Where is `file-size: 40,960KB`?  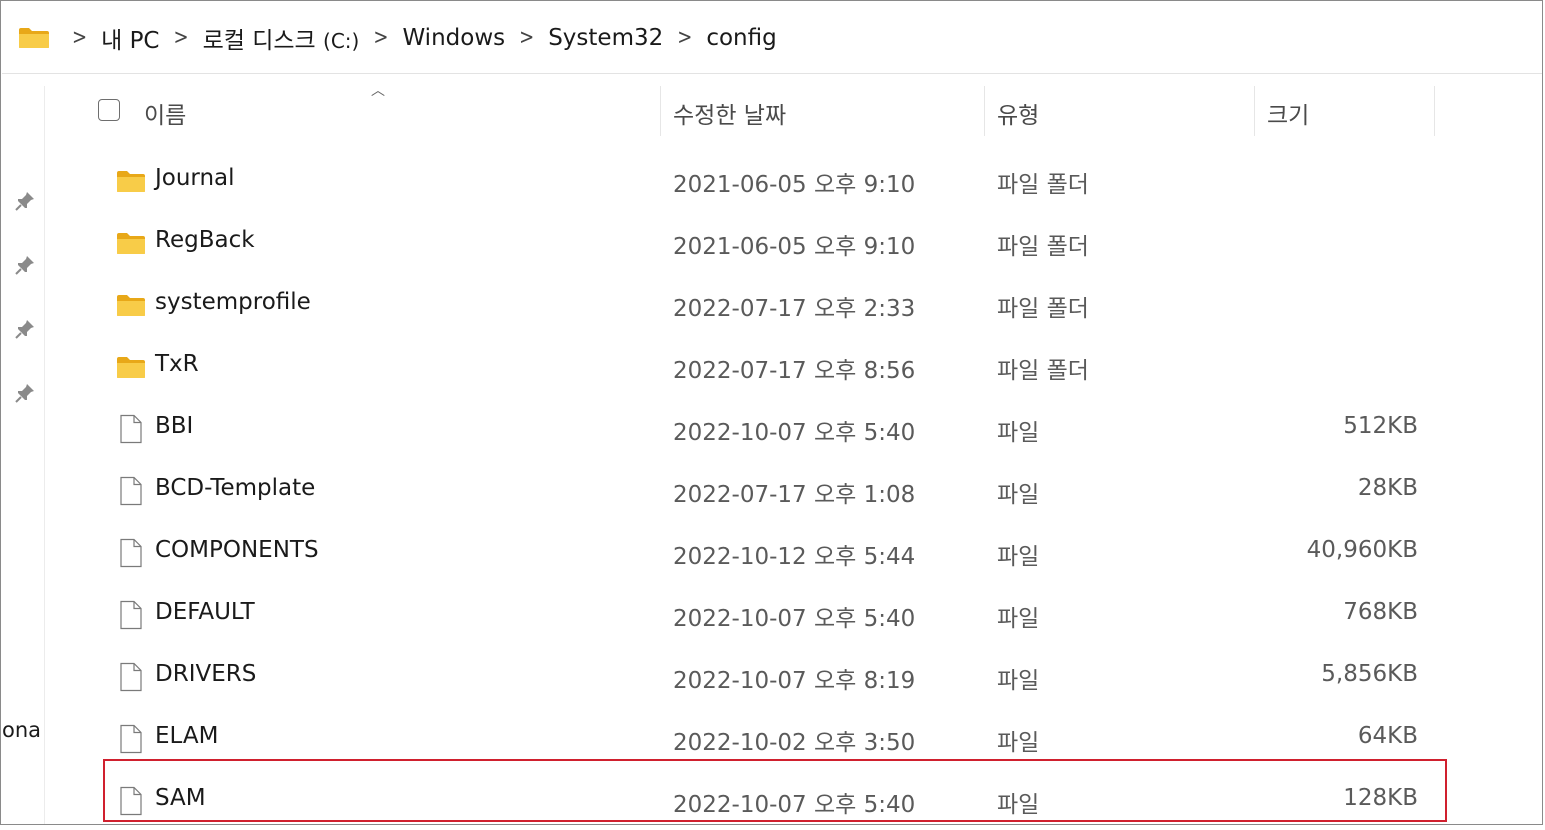 file-size: 40,960KB is located at coordinates (1362, 550).